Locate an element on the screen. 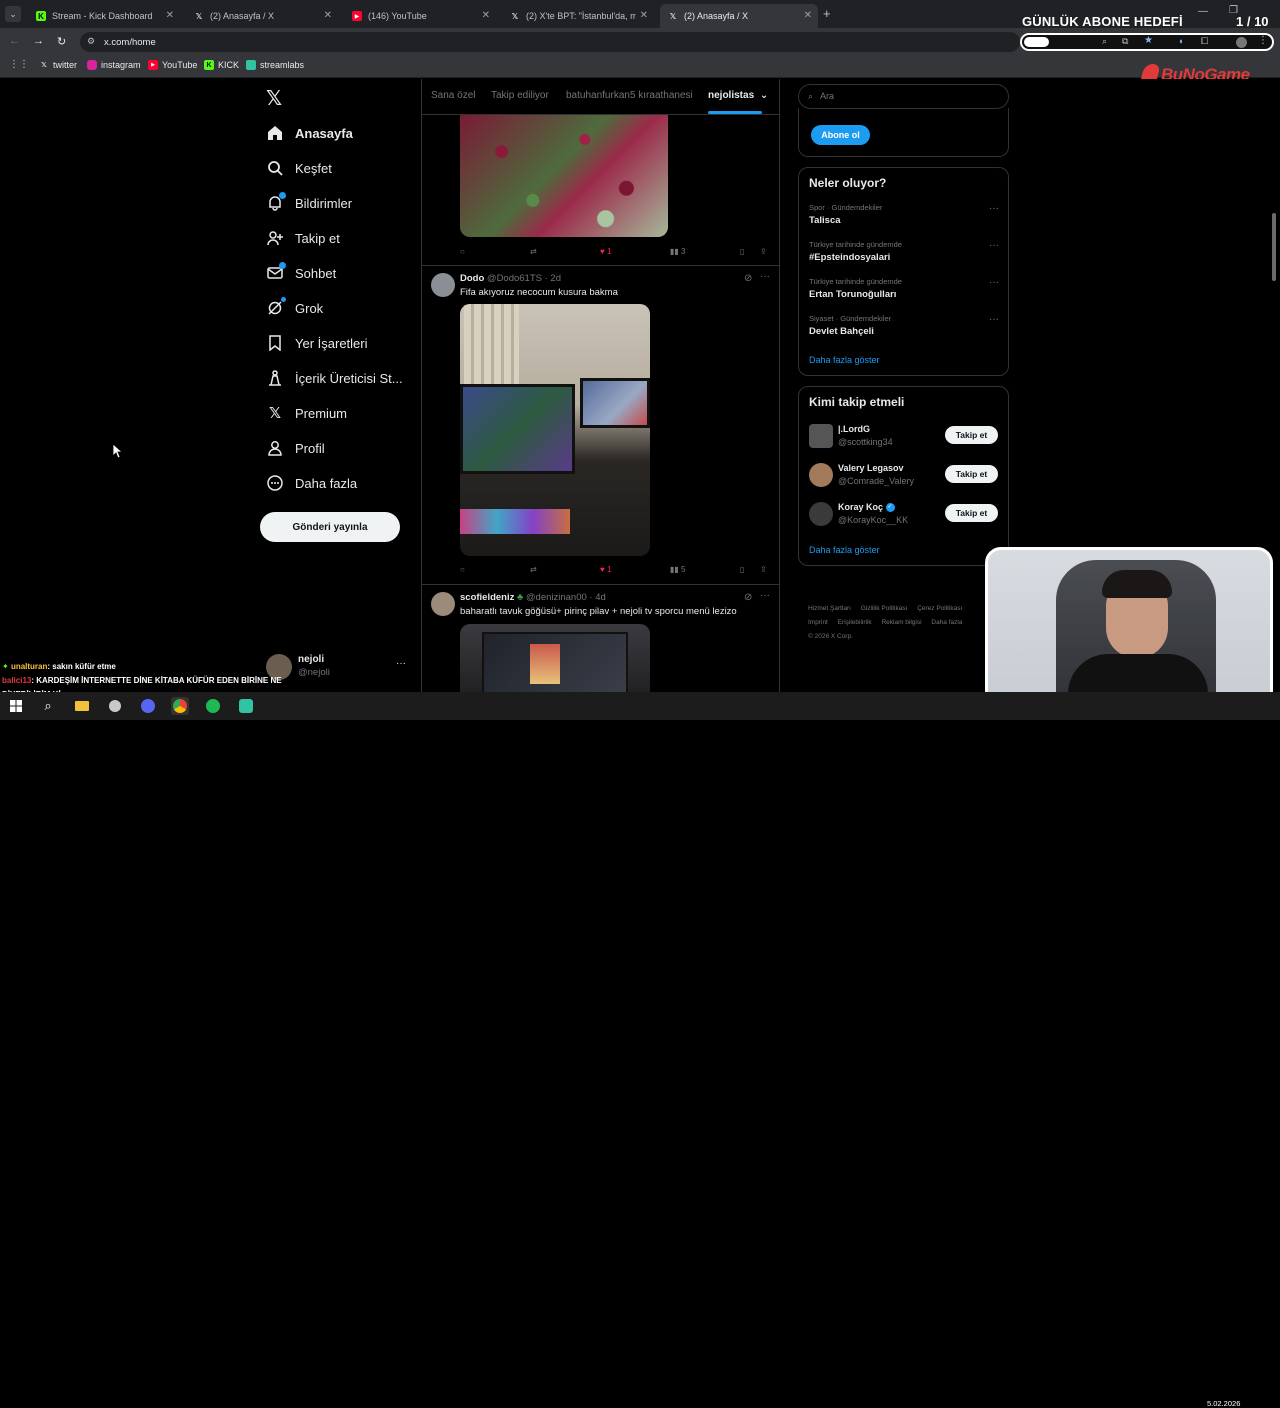  search-input: ⌕ Ara is located at coordinates (903, 96).